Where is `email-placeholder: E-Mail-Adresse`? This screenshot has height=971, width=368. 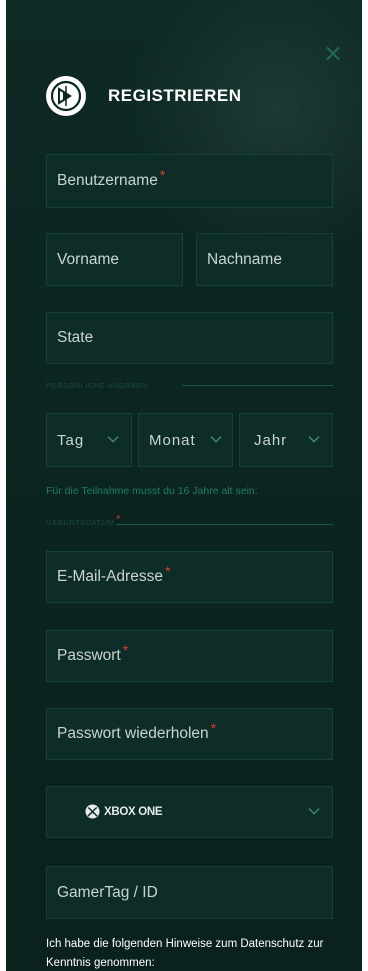 email-placeholder: E-Mail-Adresse is located at coordinates (110, 576).